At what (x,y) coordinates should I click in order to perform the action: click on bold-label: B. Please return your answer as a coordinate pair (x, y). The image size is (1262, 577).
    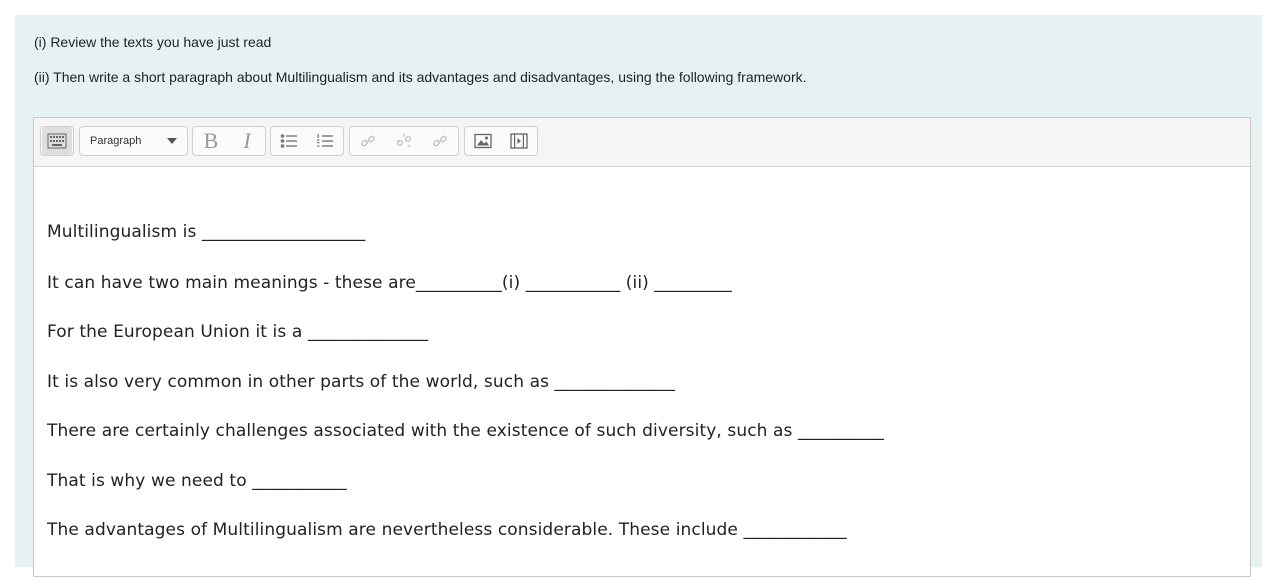
    Looking at the image, I should click on (211, 140).